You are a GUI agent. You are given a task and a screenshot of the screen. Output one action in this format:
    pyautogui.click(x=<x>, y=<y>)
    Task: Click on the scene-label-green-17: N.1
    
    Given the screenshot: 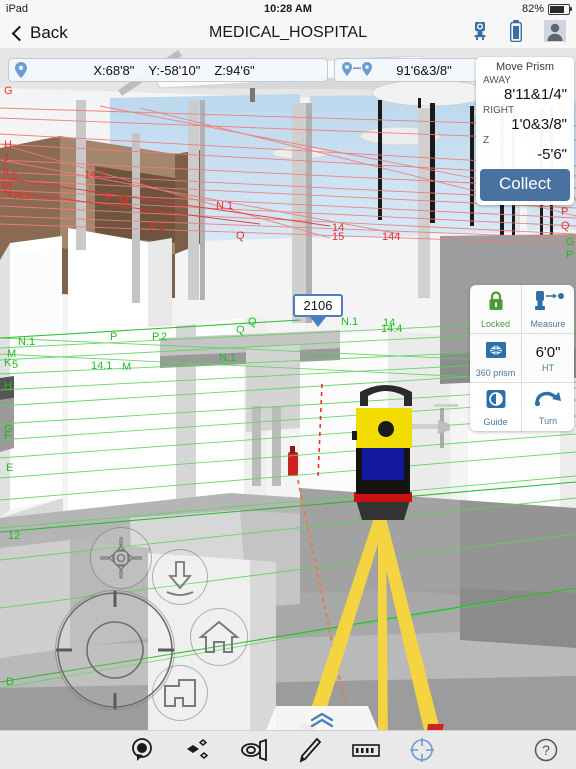 What is the action you would take?
    pyautogui.click(x=350, y=322)
    